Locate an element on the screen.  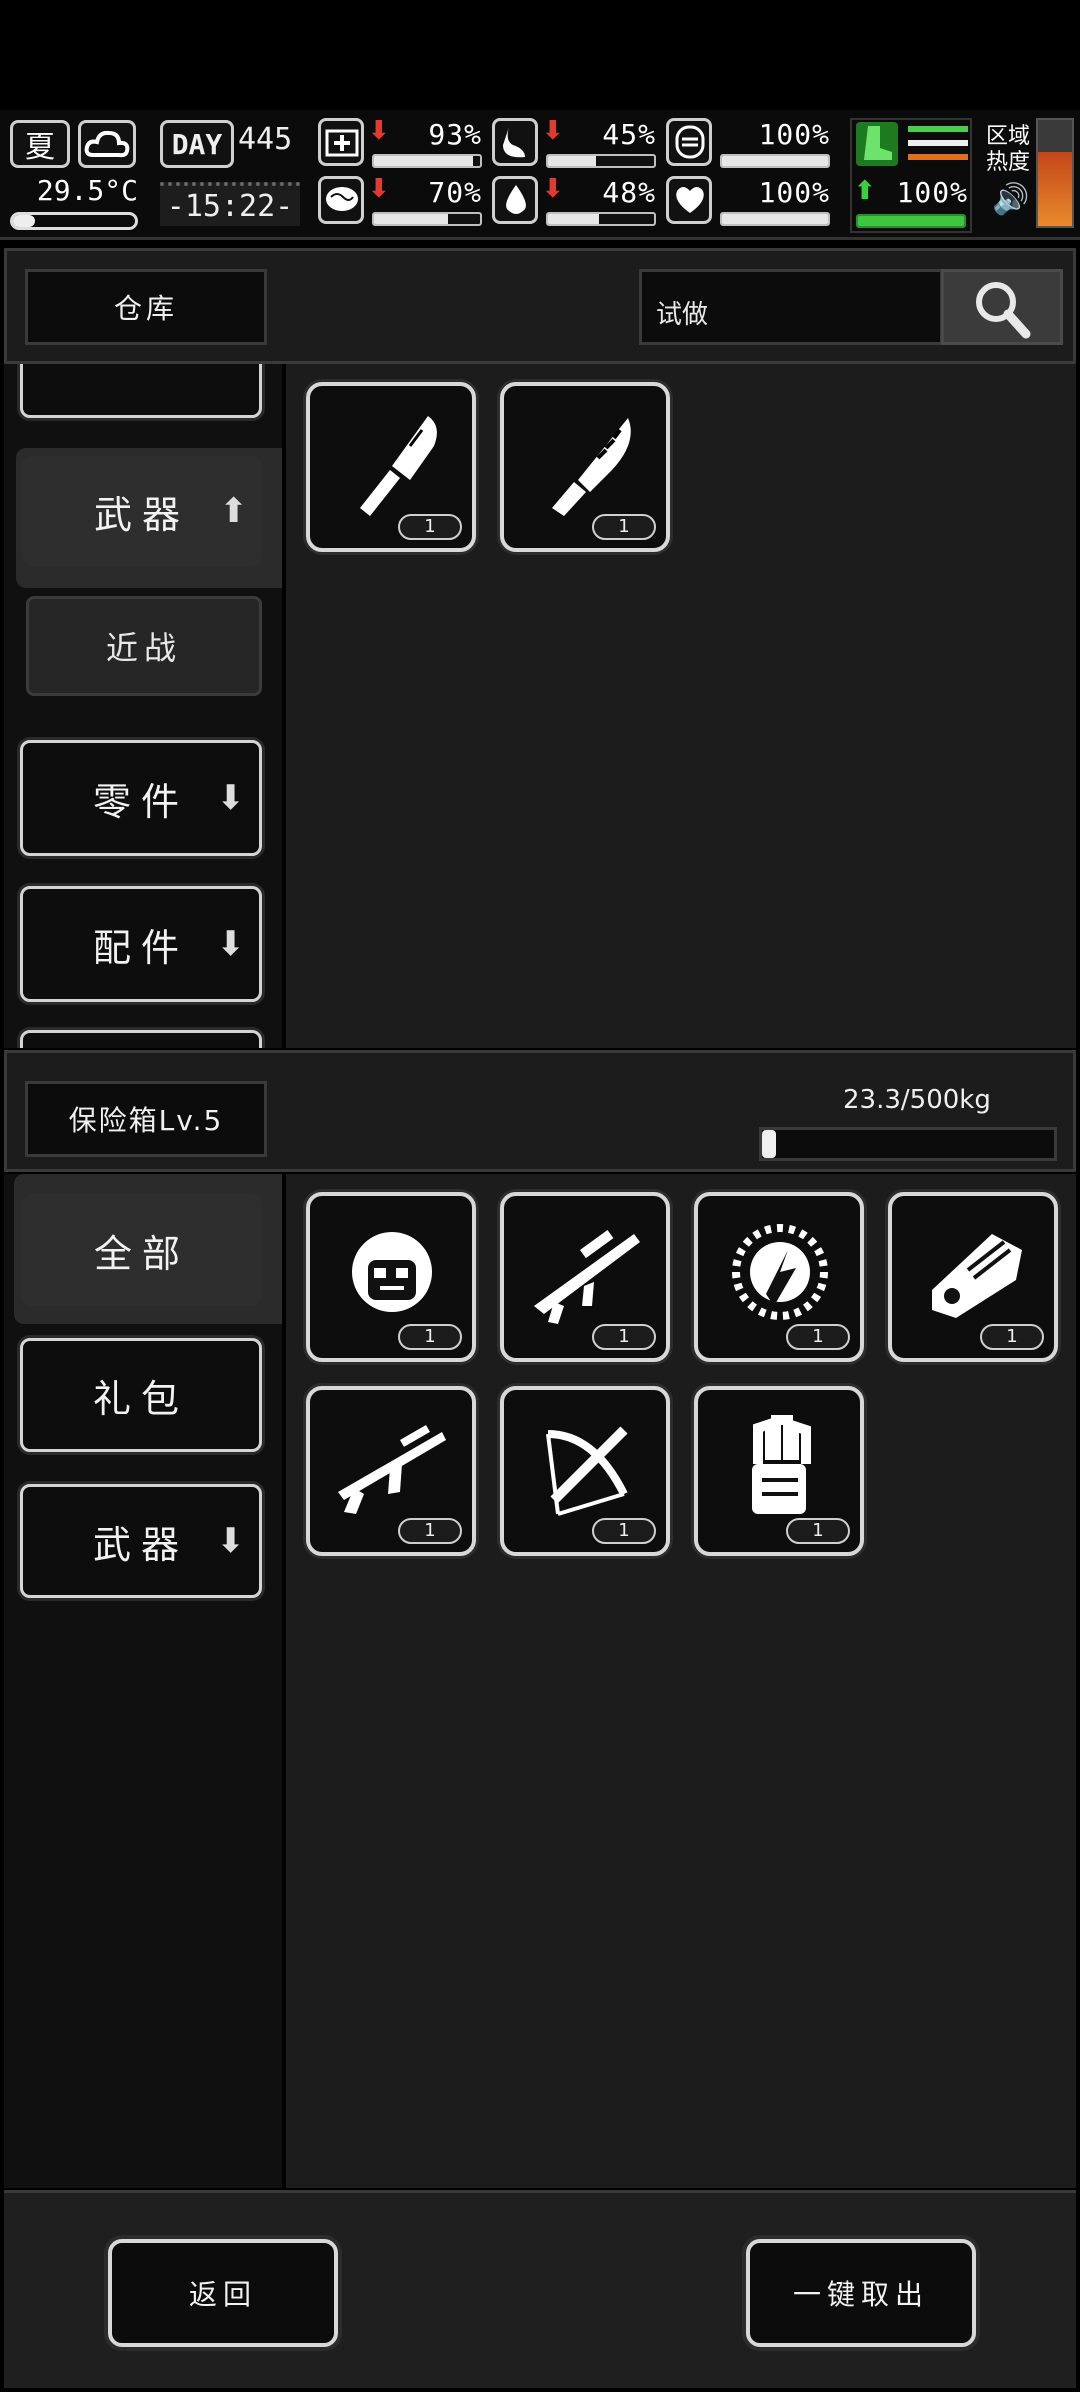
category-label: 全部 is located at coordinates (141, 1253).